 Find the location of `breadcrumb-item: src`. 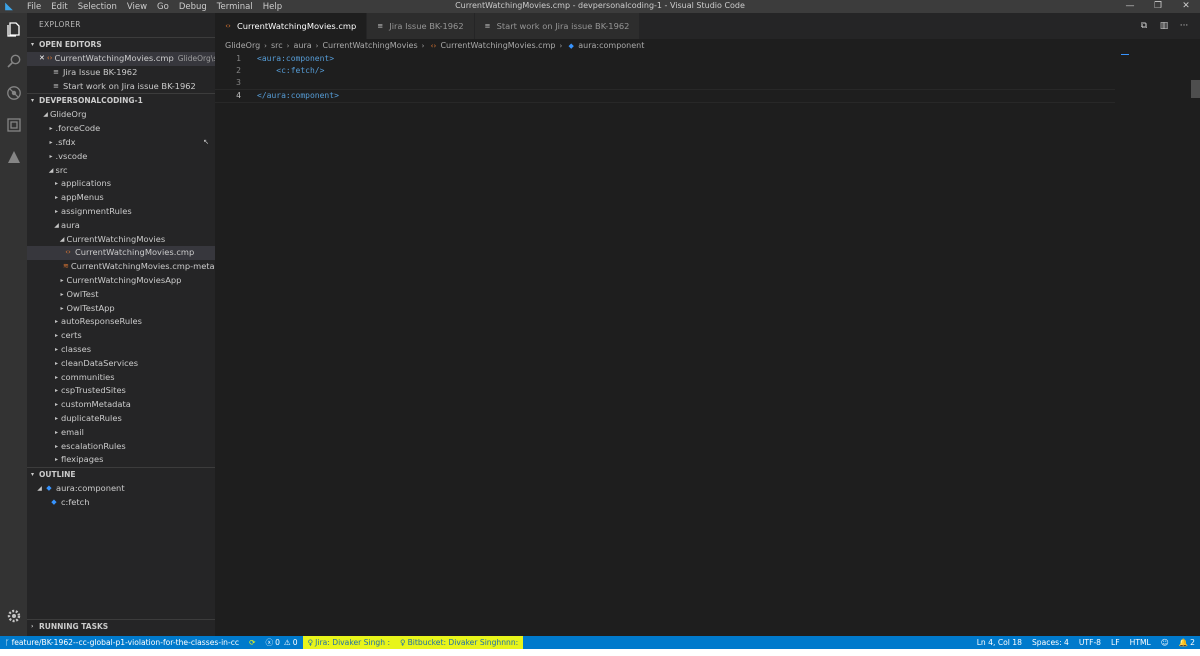

breadcrumb-item: src is located at coordinates (277, 45).